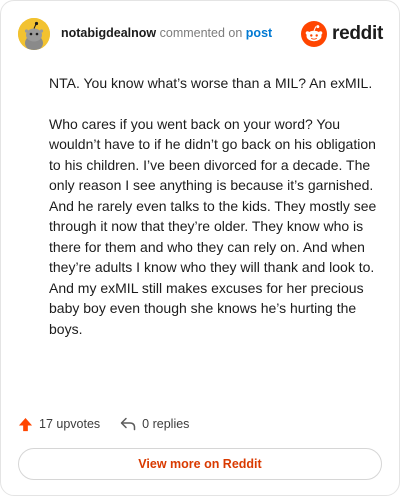  What do you see at coordinates (25, 424) in the screenshot?
I see `upvote-arrow-icon` at bounding box center [25, 424].